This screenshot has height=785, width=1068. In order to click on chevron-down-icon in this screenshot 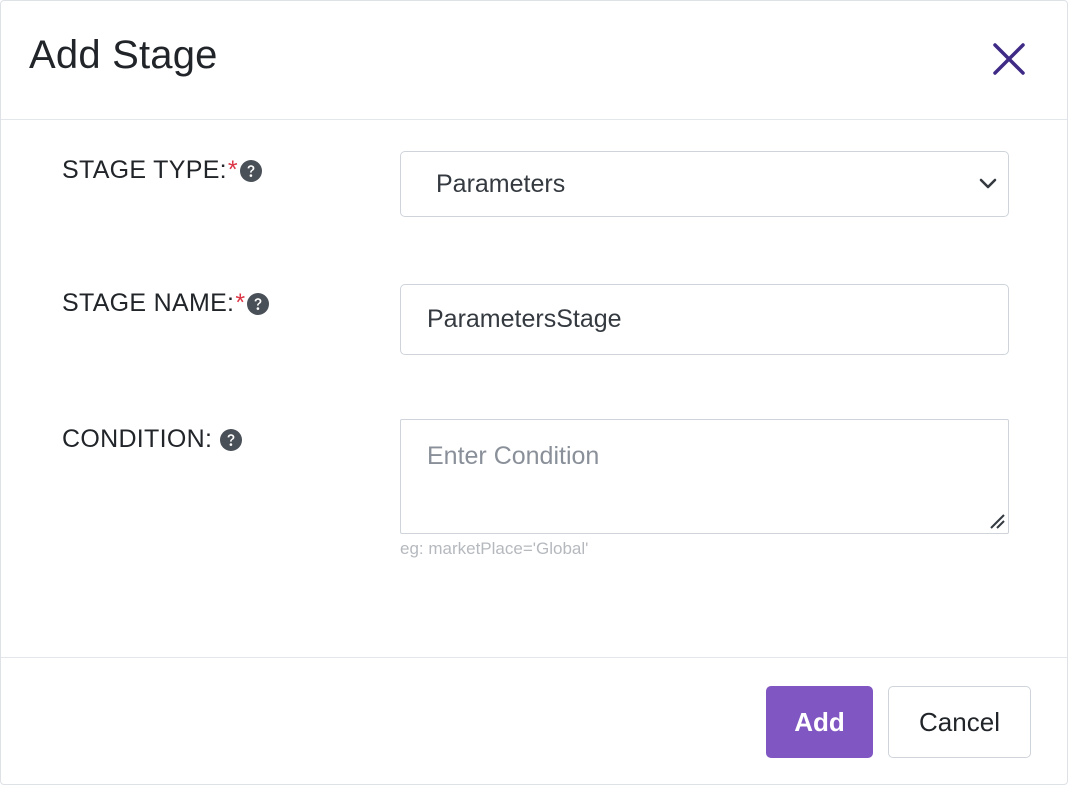, I will do `click(988, 184)`.